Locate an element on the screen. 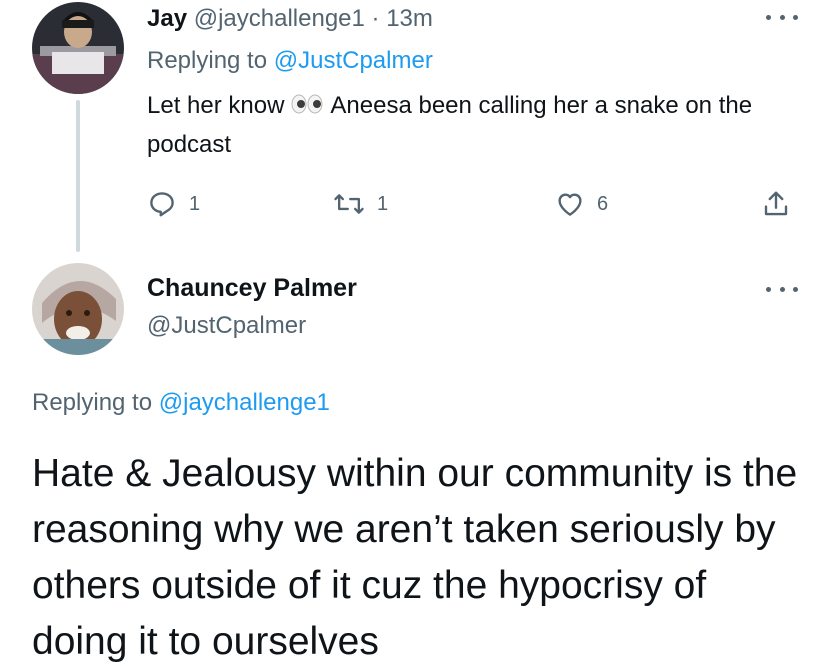  thread-connector-line is located at coordinates (78, 176).